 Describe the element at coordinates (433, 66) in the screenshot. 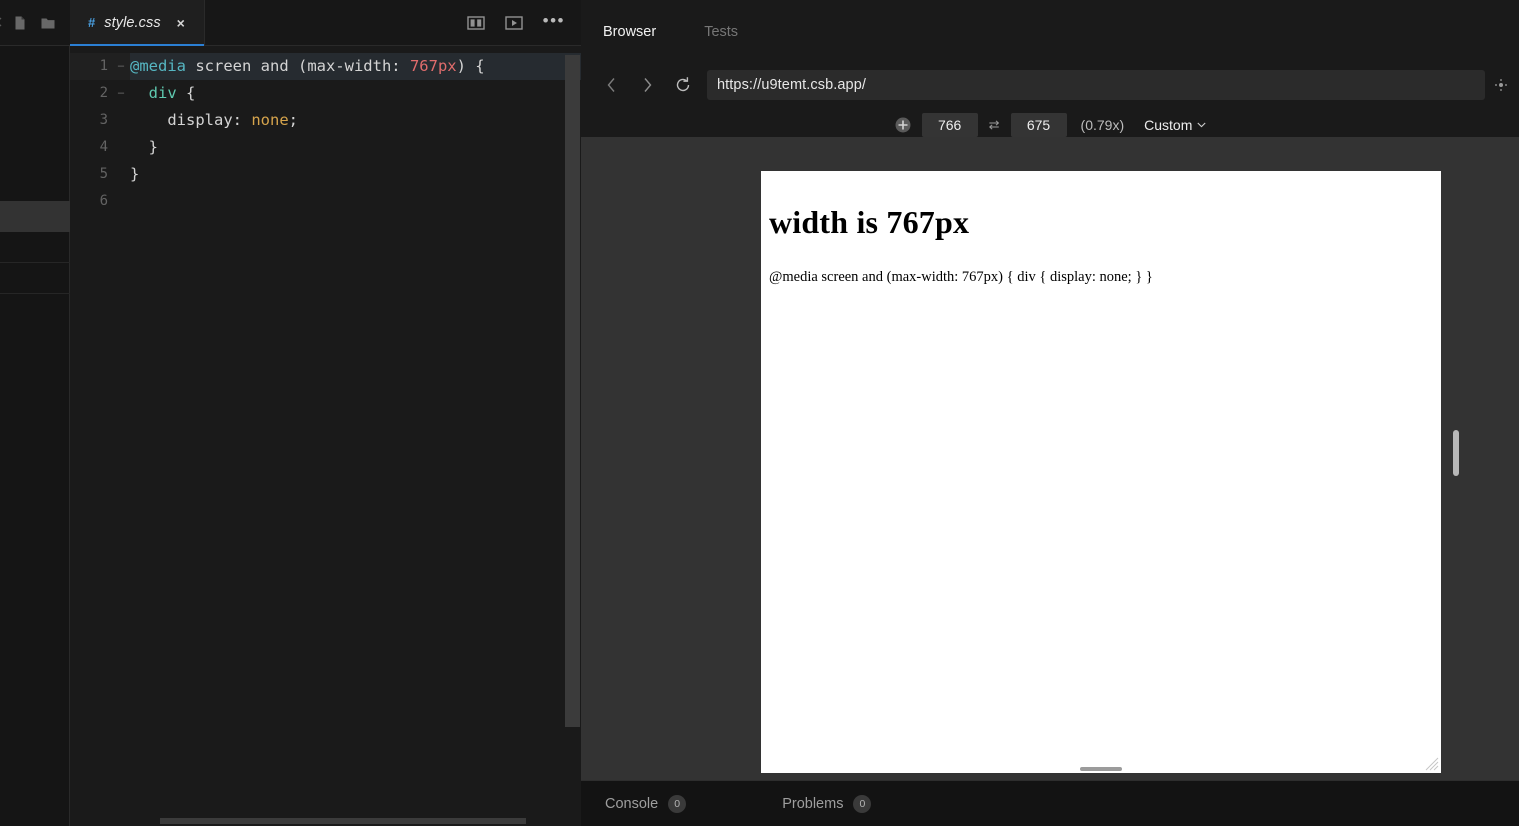

I see `code-token: 767px` at that location.